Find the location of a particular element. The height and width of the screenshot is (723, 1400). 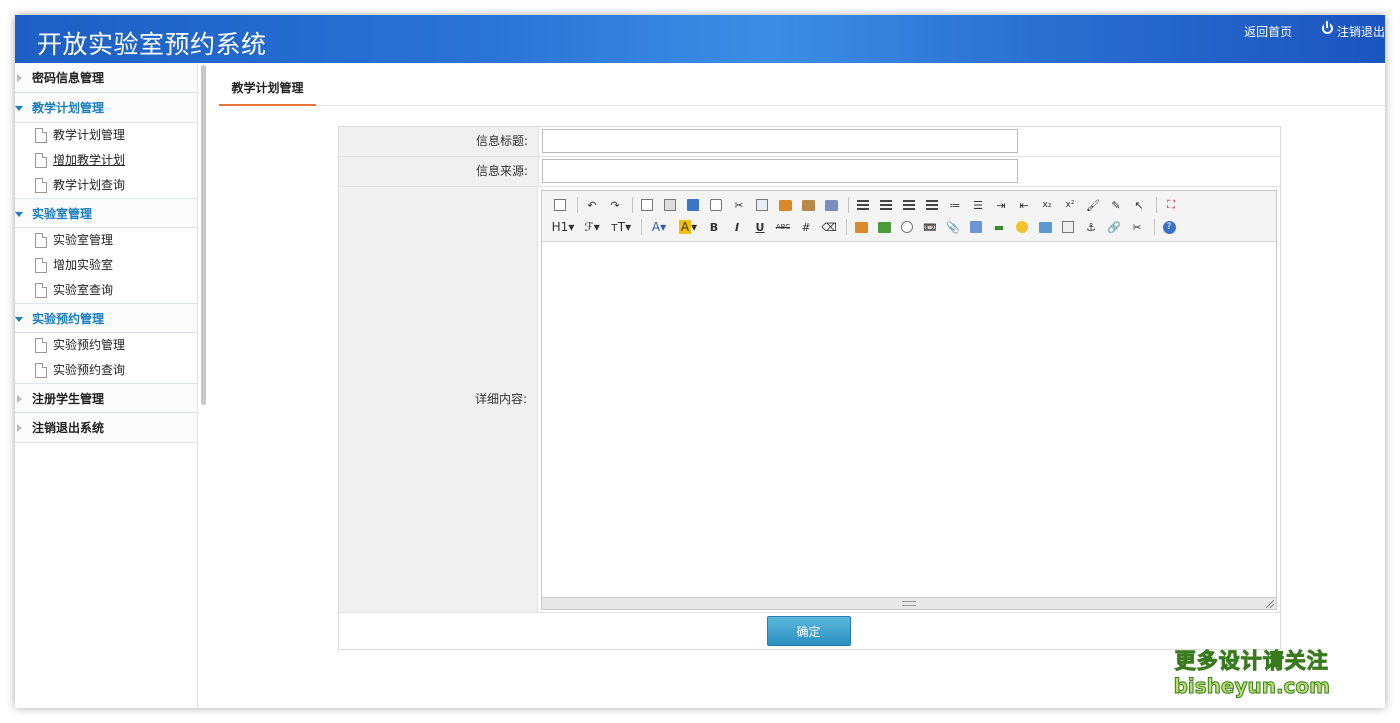

sidebar-item-lab-manage: 实验室管理 is located at coordinates (106, 240).